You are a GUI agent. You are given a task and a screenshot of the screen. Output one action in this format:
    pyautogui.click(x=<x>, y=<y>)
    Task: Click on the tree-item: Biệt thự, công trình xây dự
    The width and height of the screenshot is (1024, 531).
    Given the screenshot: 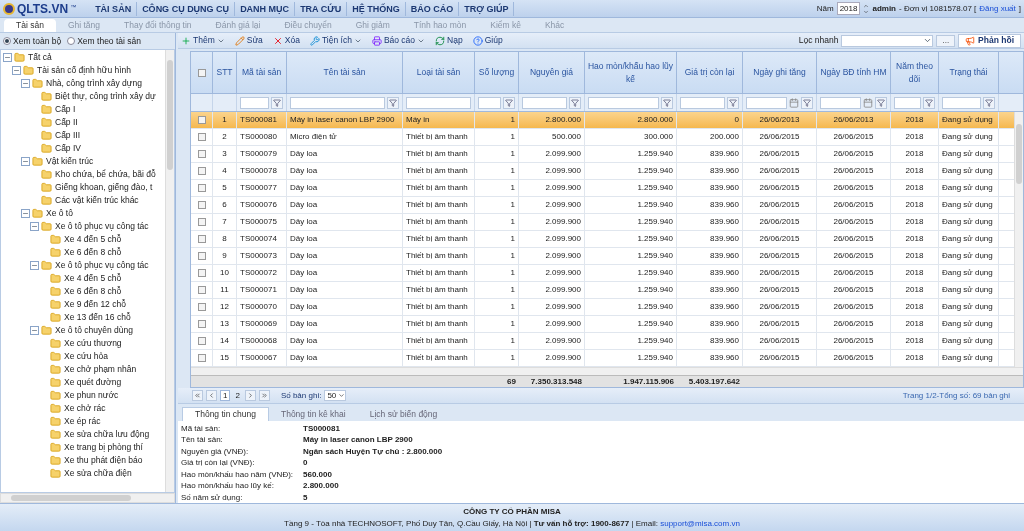 What is the action you would take?
    pyautogui.click(x=105, y=96)
    